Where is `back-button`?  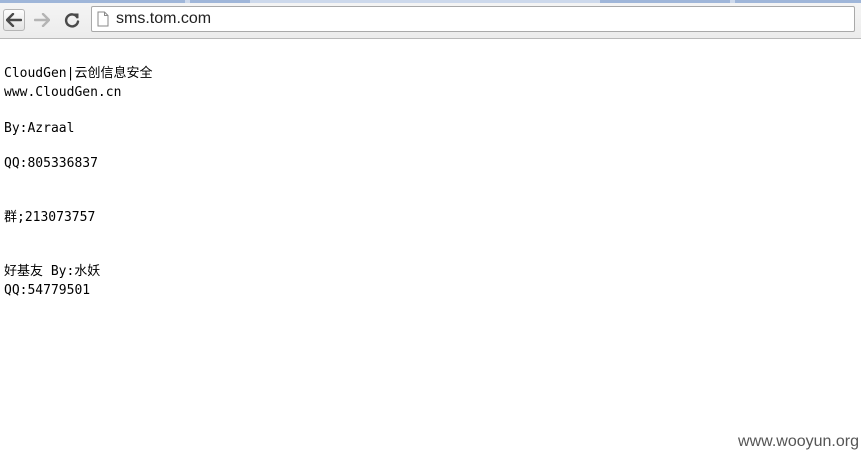
back-button is located at coordinates (14, 20).